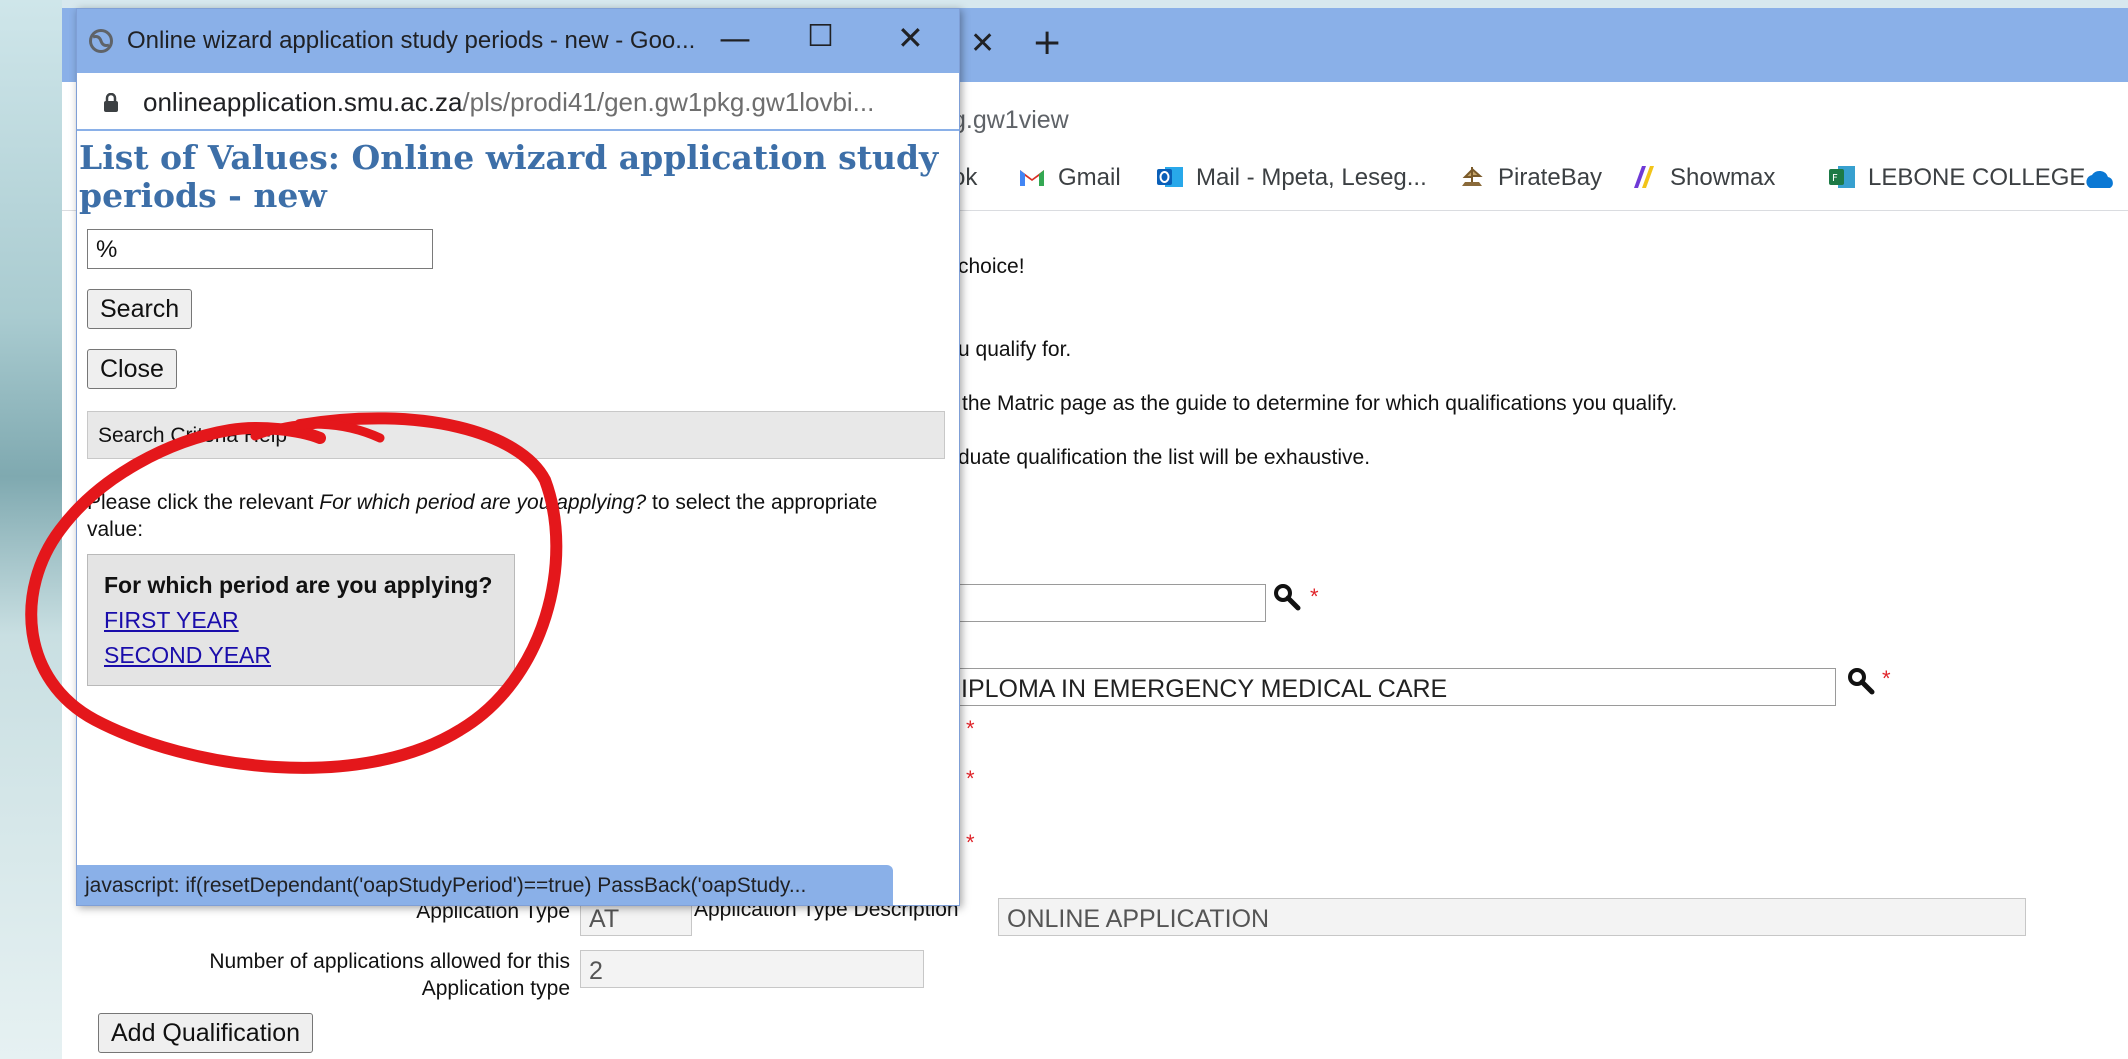 The width and height of the screenshot is (2128, 1059). What do you see at coordinates (820, 36) in the screenshot?
I see `maximize-icon: ☐` at bounding box center [820, 36].